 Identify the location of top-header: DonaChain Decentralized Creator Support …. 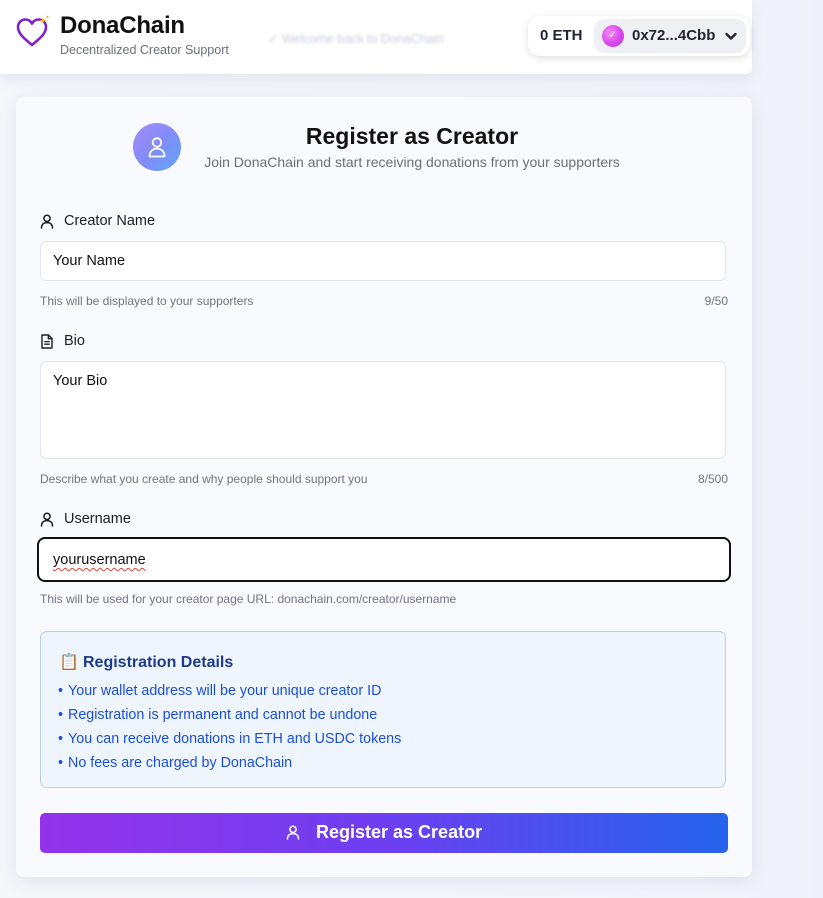
(376, 37).